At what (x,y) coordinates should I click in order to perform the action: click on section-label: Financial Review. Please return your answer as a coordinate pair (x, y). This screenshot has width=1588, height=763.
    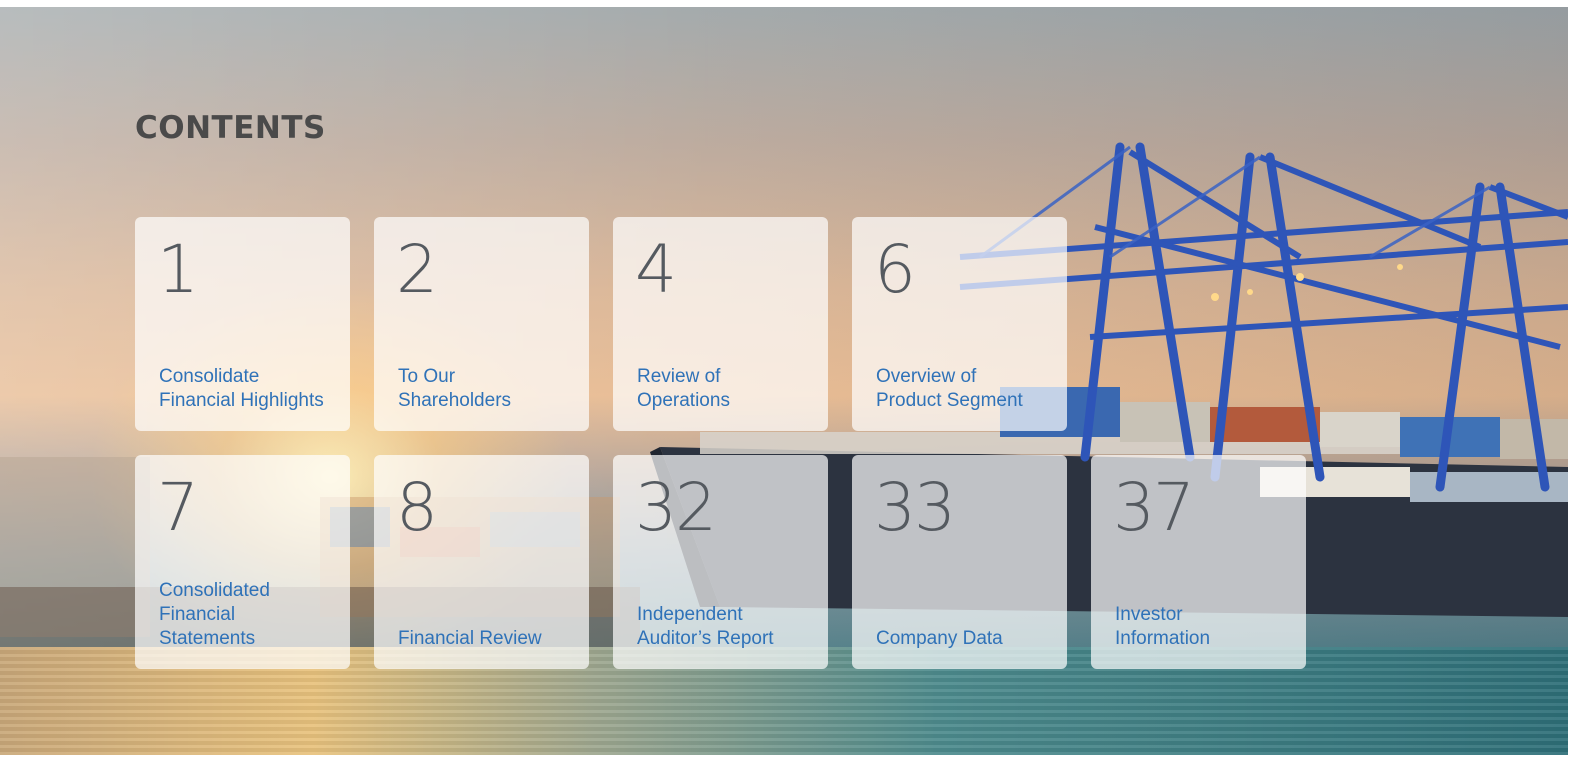
    Looking at the image, I should click on (470, 638).